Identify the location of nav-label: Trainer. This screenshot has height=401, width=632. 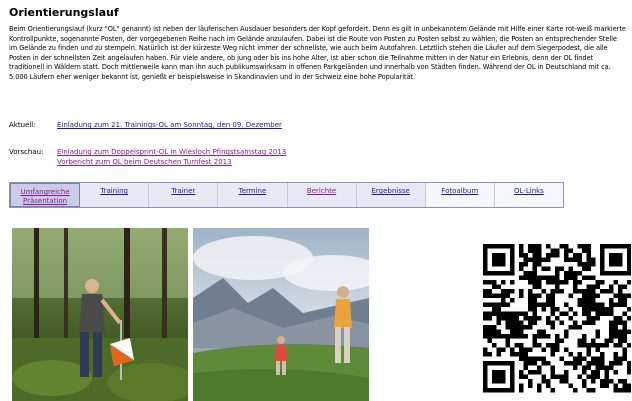
(183, 191).